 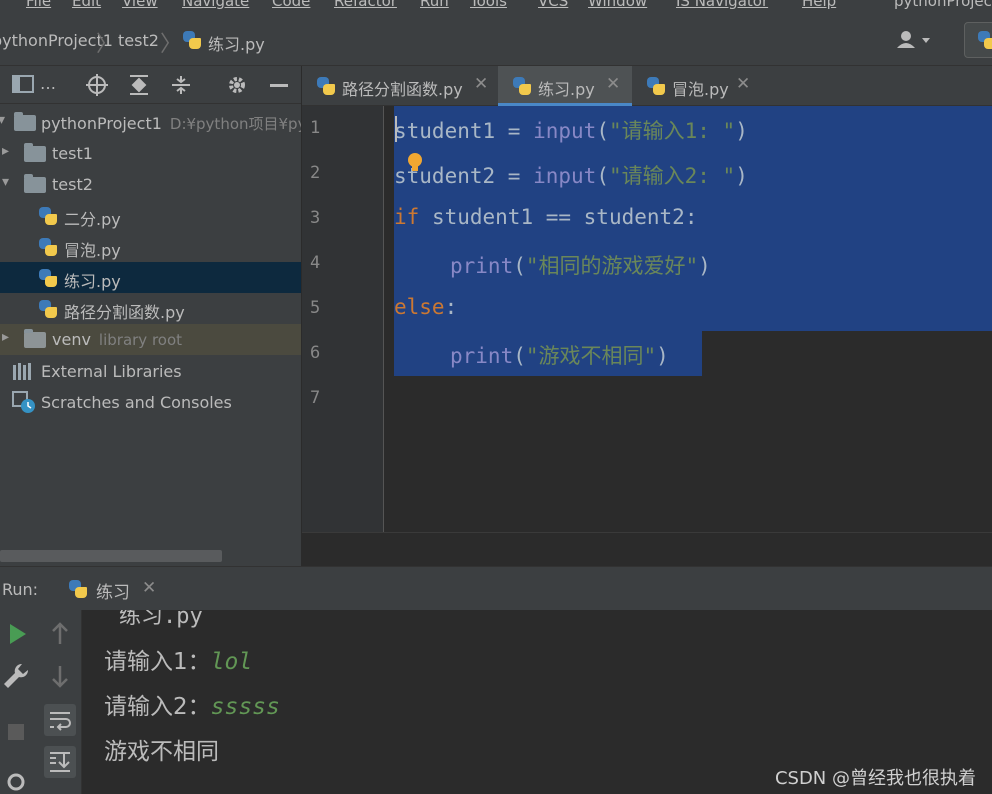 I want to click on user-icon, so click(x=916, y=40).